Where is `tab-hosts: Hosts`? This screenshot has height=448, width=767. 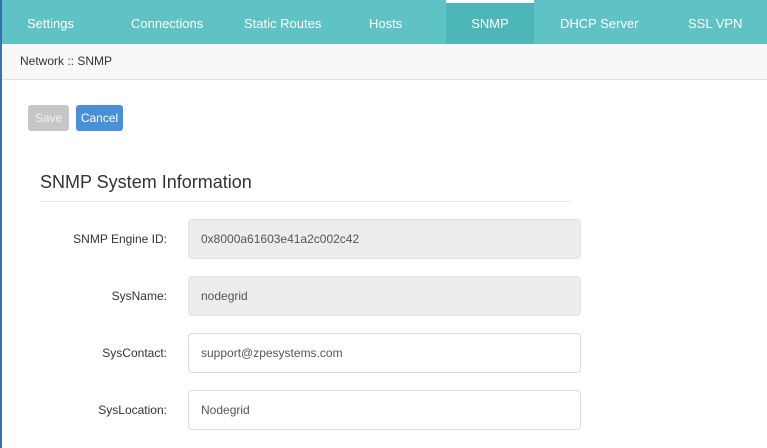 tab-hosts: Hosts is located at coordinates (385, 22).